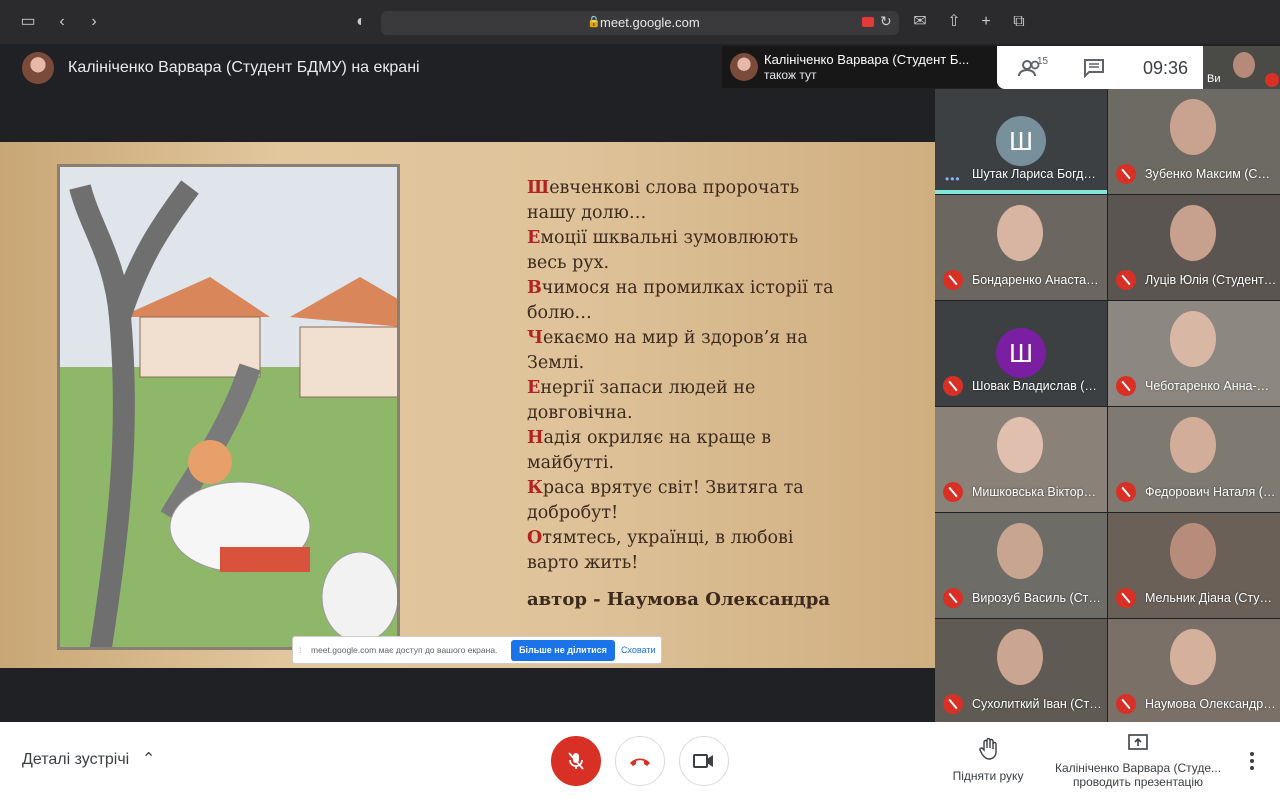 This screenshot has height=800, width=1280. Describe the element at coordinates (571, 463) in the screenshot. I see `poem-line-text: майбутті.` at that location.